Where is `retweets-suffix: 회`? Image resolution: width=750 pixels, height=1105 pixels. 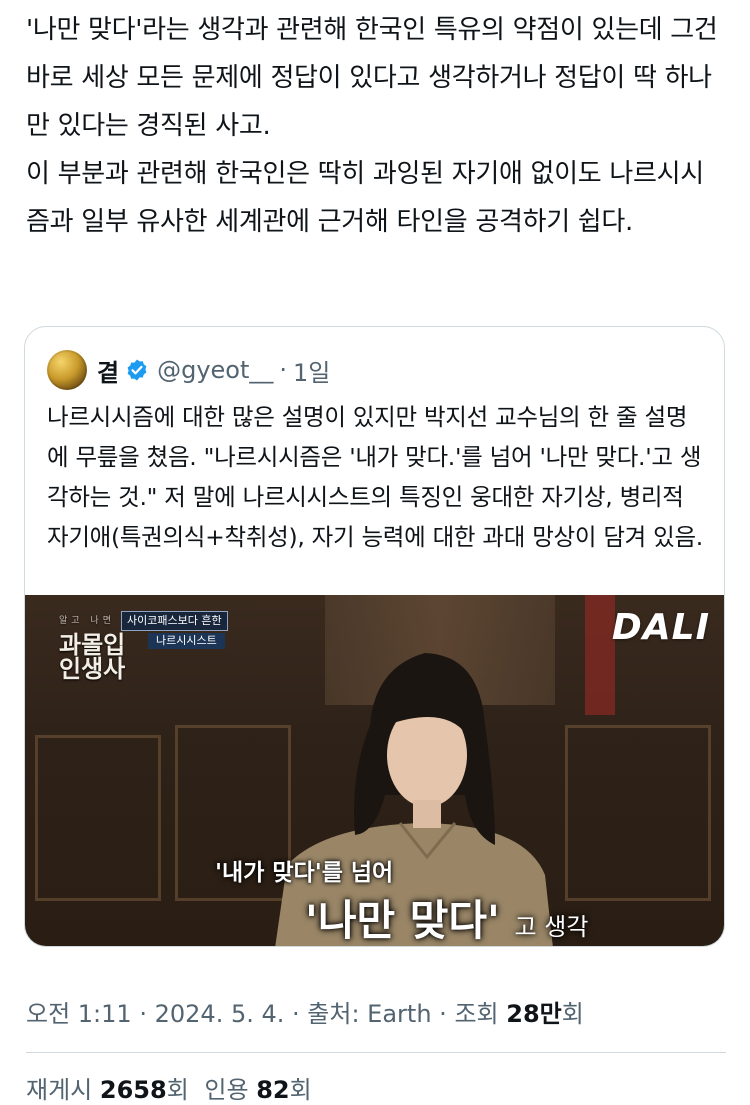 retweets-suffix: 회 is located at coordinates (177, 1090).